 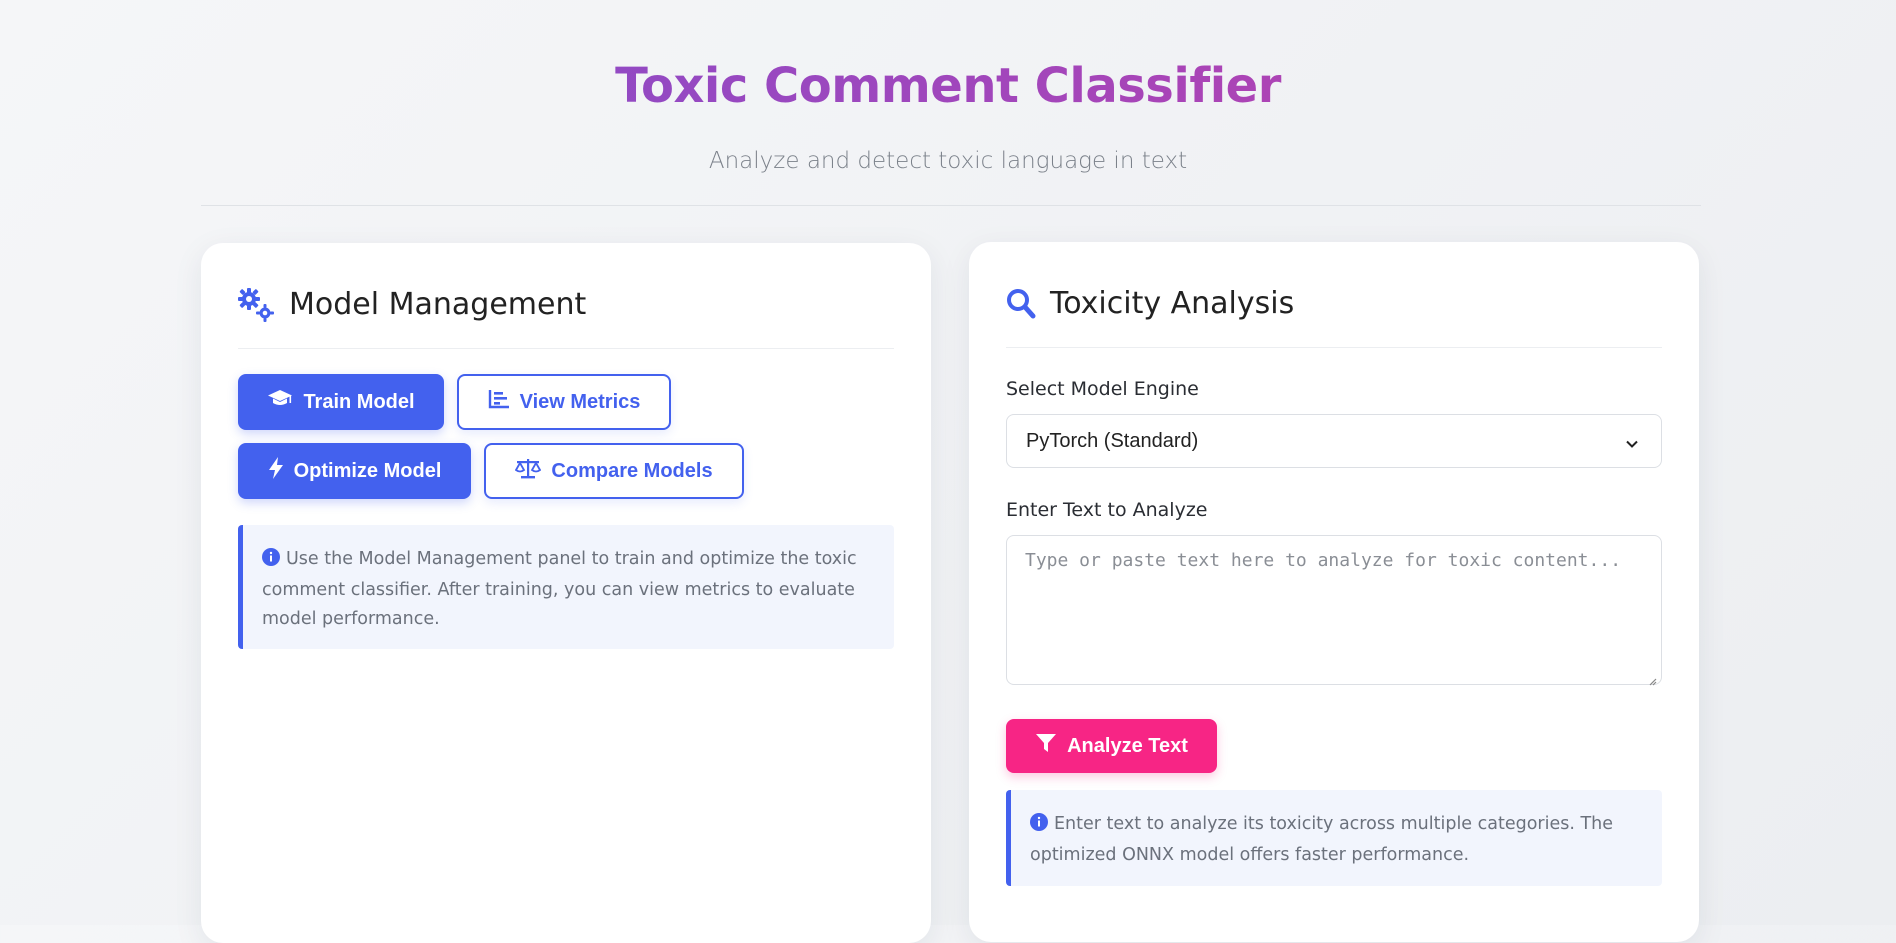 What do you see at coordinates (1046, 746) in the screenshot?
I see `filter-icon` at bounding box center [1046, 746].